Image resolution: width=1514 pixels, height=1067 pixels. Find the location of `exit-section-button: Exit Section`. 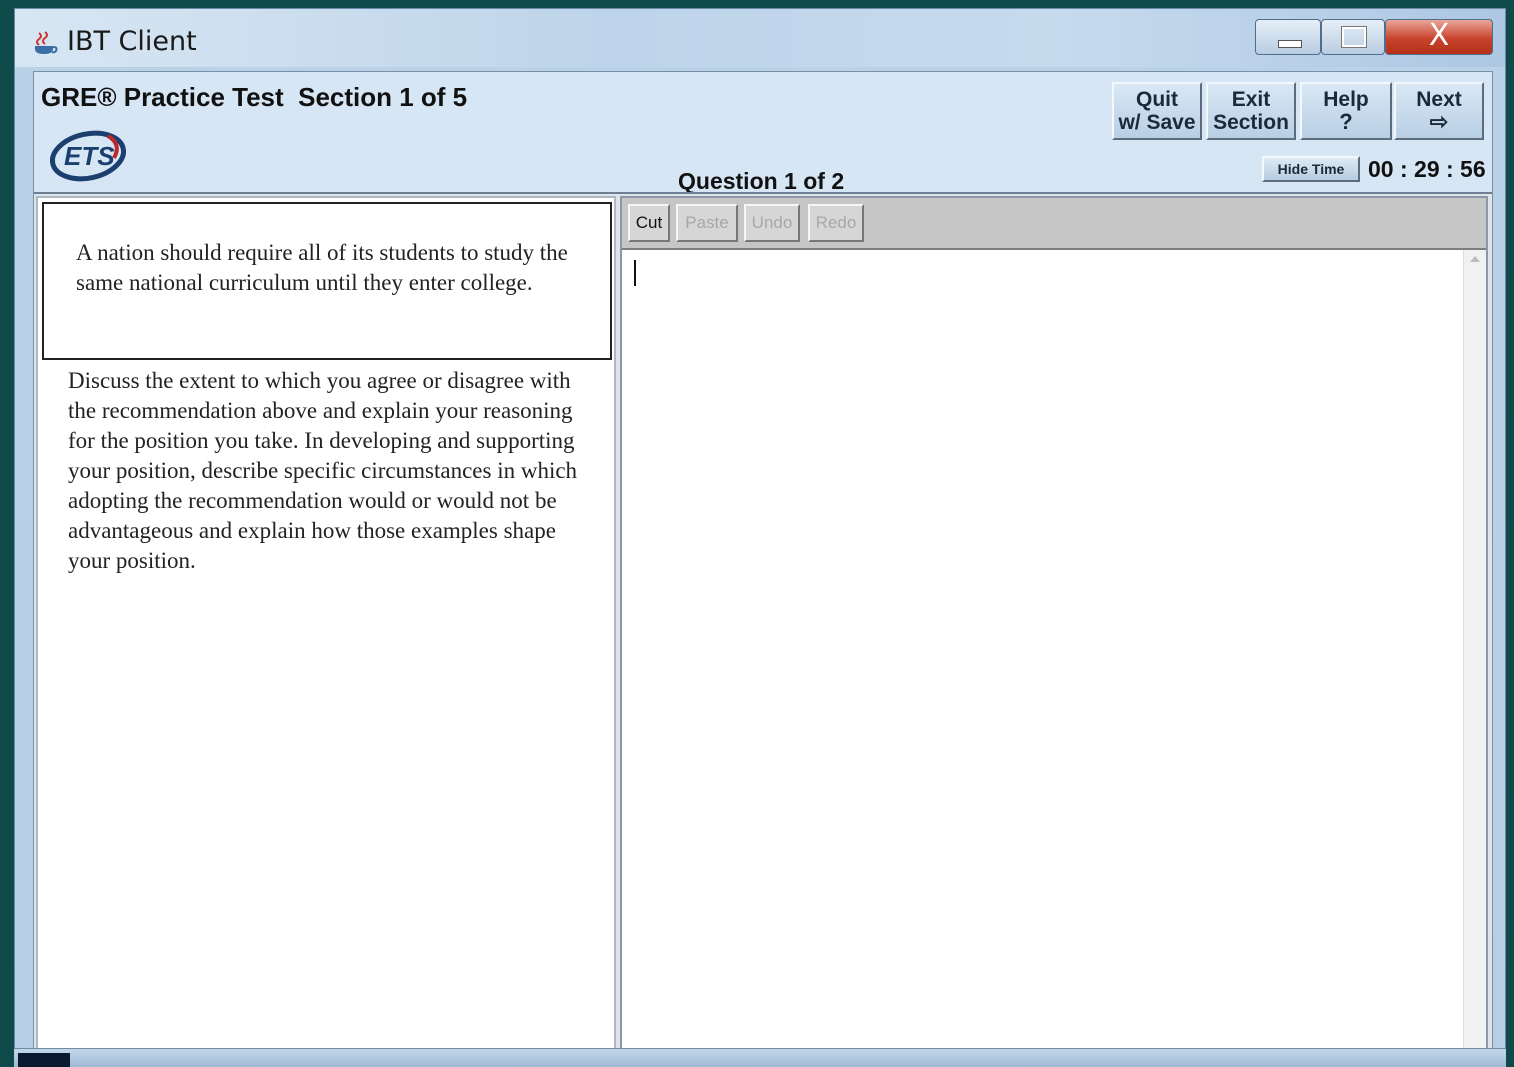

exit-section-button: Exit Section is located at coordinates (1251, 111).